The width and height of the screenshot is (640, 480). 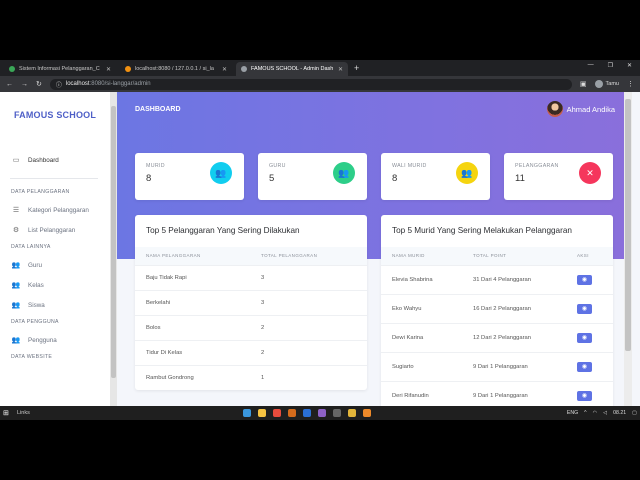 I want to click on chevron-up-icon: ^, so click(x=585, y=413).